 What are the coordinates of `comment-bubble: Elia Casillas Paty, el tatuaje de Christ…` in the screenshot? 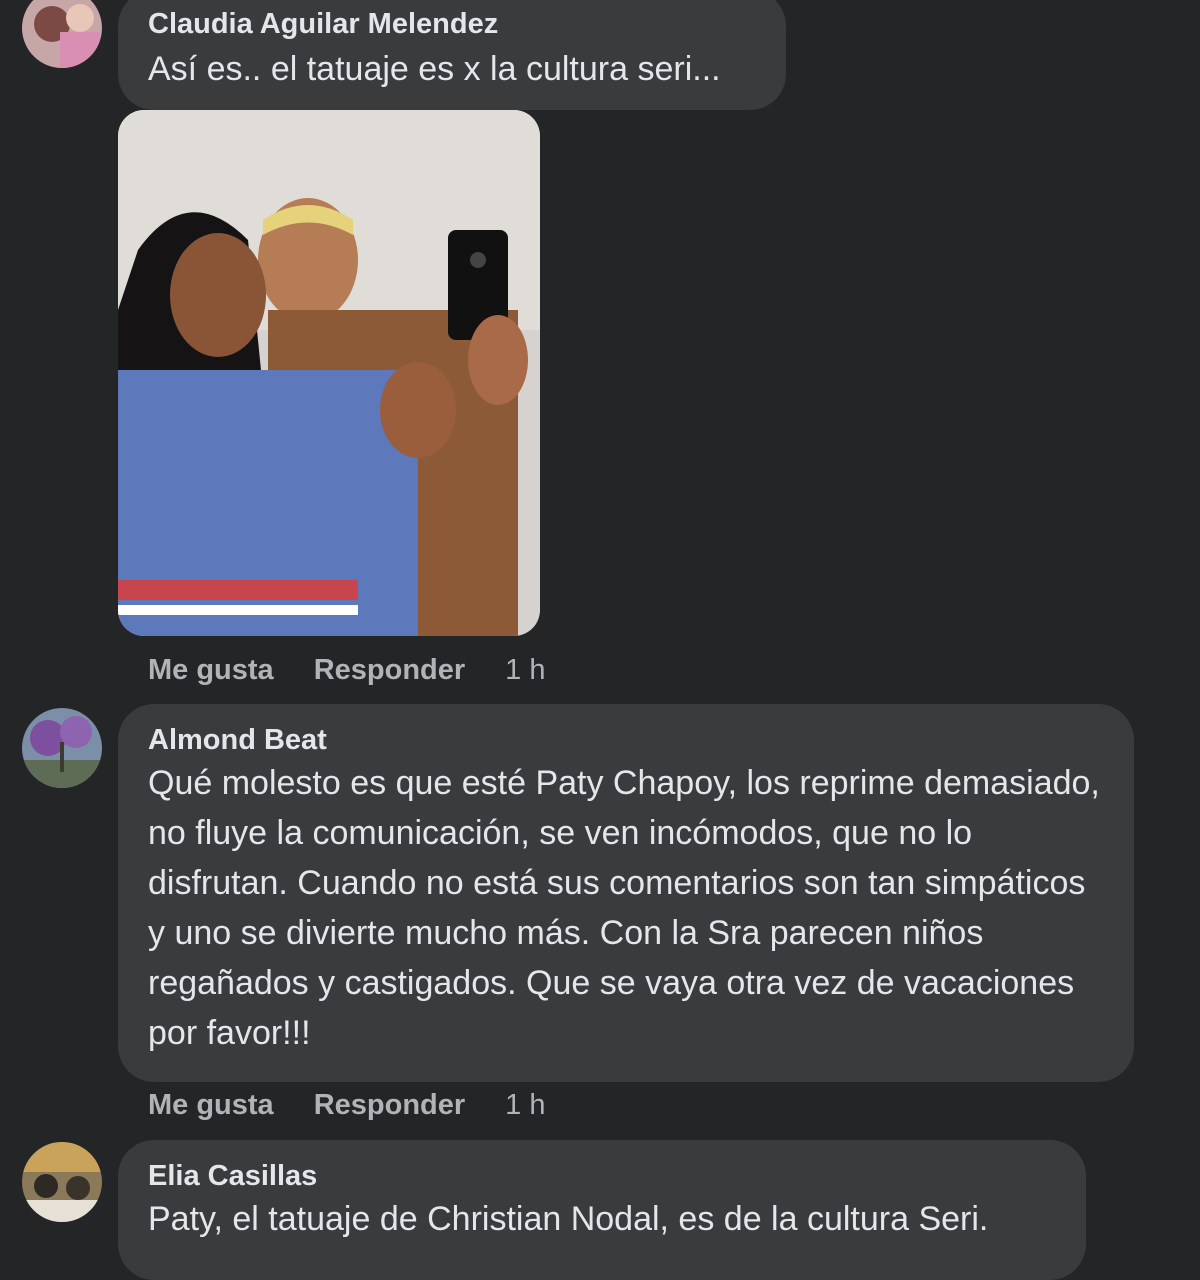 It's located at (602, 1210).